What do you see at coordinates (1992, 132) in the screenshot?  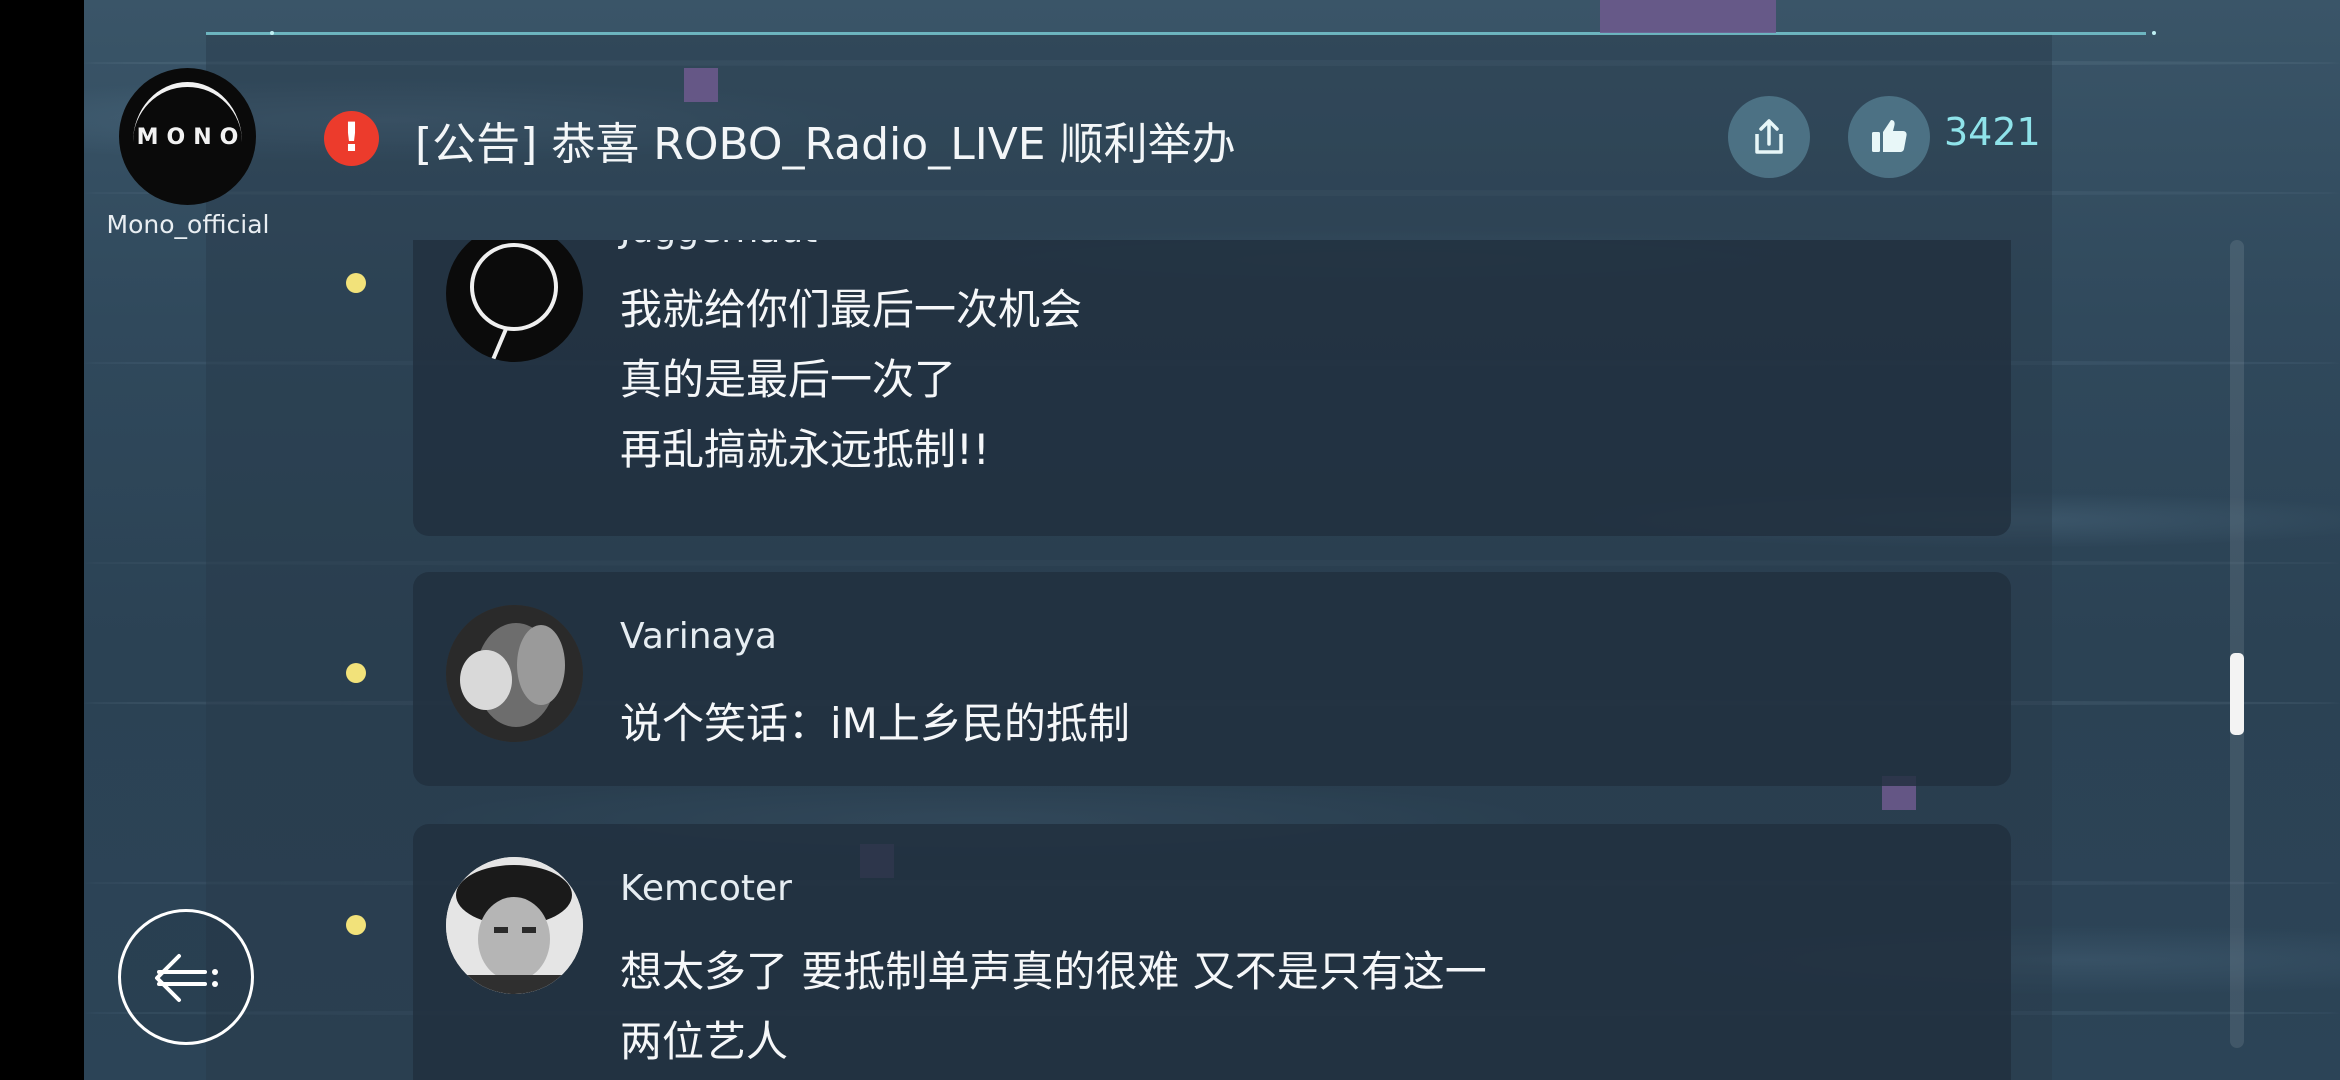 I see `like-count: 3421` at bounding box center [1992, 132].